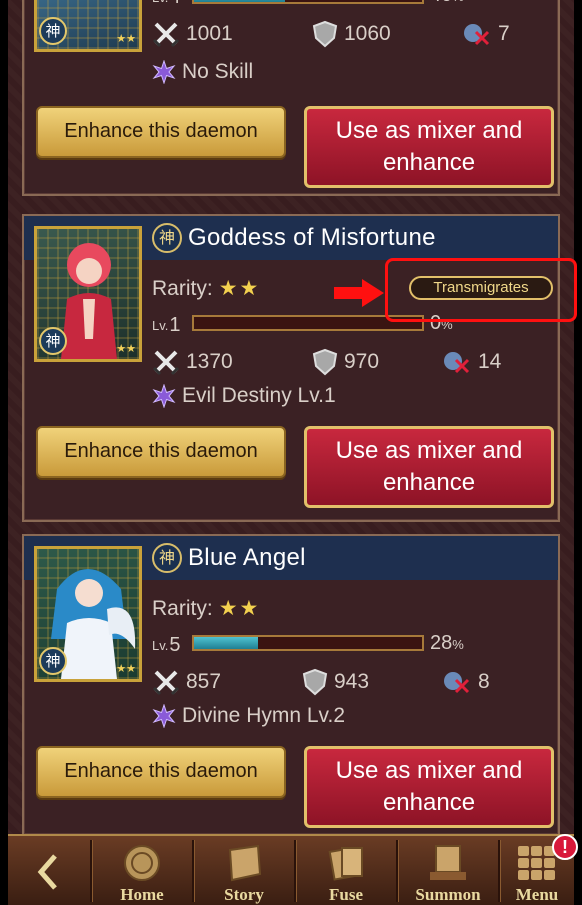 The image size is (582, 905). I want to click on nav-fuse: Fuse, so click(346, 870).